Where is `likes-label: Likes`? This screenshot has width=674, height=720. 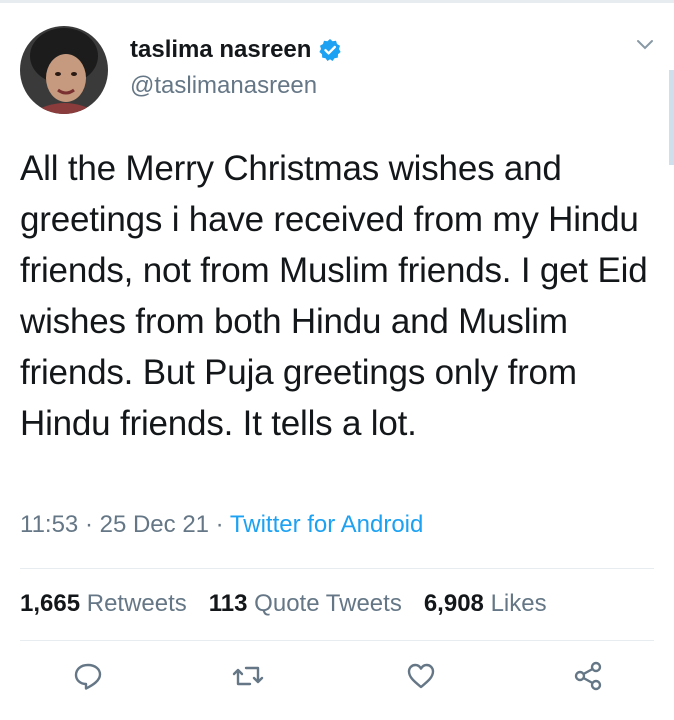 likes-label: Likes is located at coordinates (518, 603).